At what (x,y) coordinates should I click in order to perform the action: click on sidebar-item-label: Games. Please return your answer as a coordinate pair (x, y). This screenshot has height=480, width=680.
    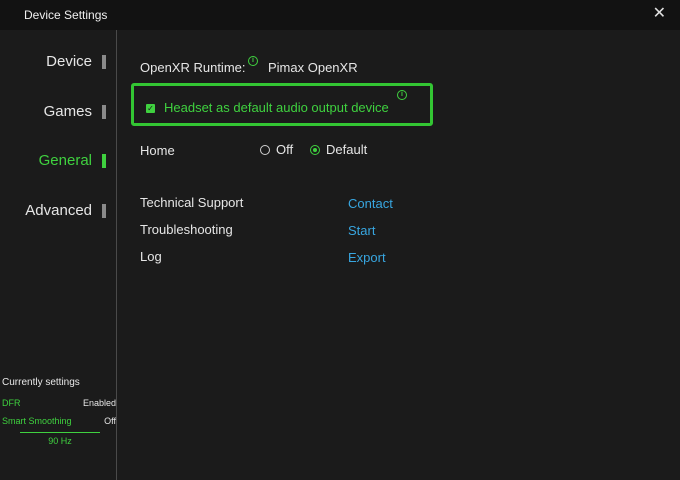
    Looking at the image, I should click on (67, 111).